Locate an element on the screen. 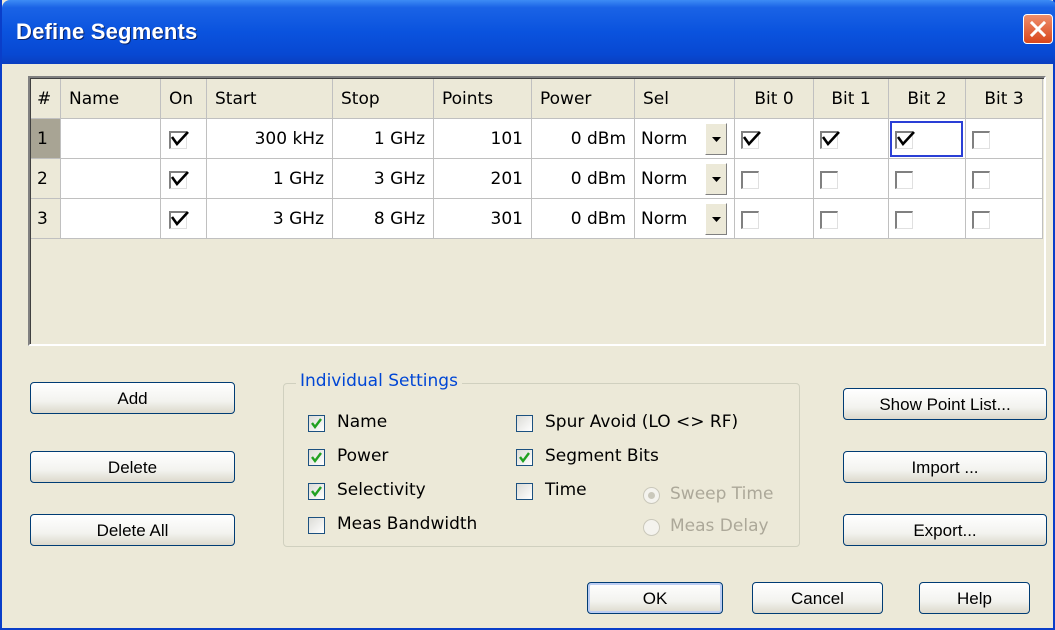  points-cell: 301 is located at coordinates (483, 219).